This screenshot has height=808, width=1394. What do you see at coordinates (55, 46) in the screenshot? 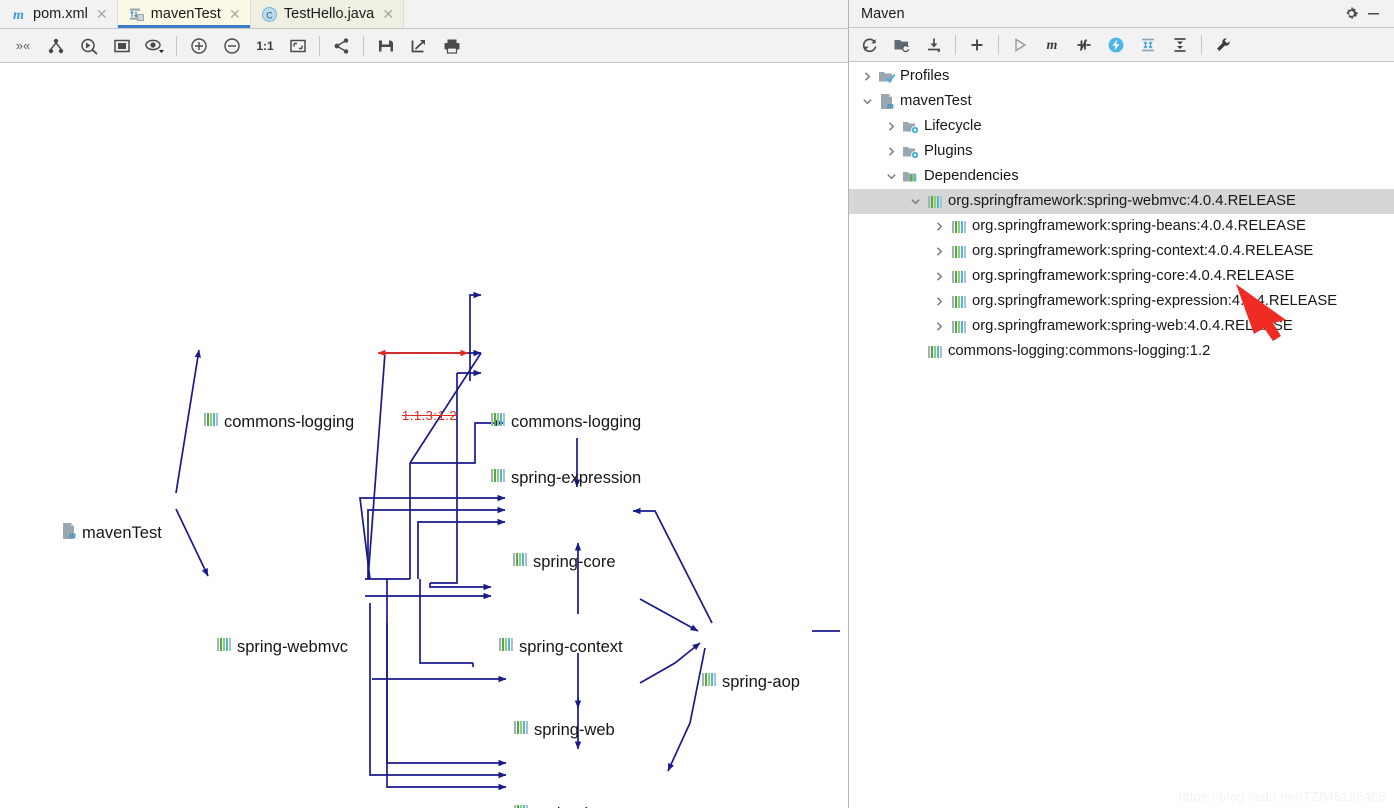
I see `layout-tree-icon` at bounding box center [55, 46].